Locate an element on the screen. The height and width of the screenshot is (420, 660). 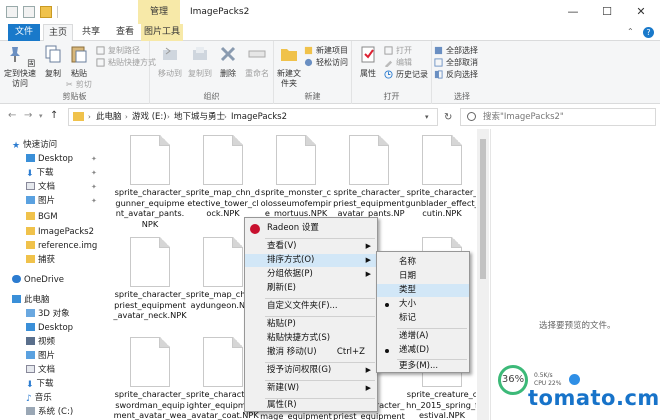
search-input: 搜索"ImagePacks2" is located at coordinates (558, 117).